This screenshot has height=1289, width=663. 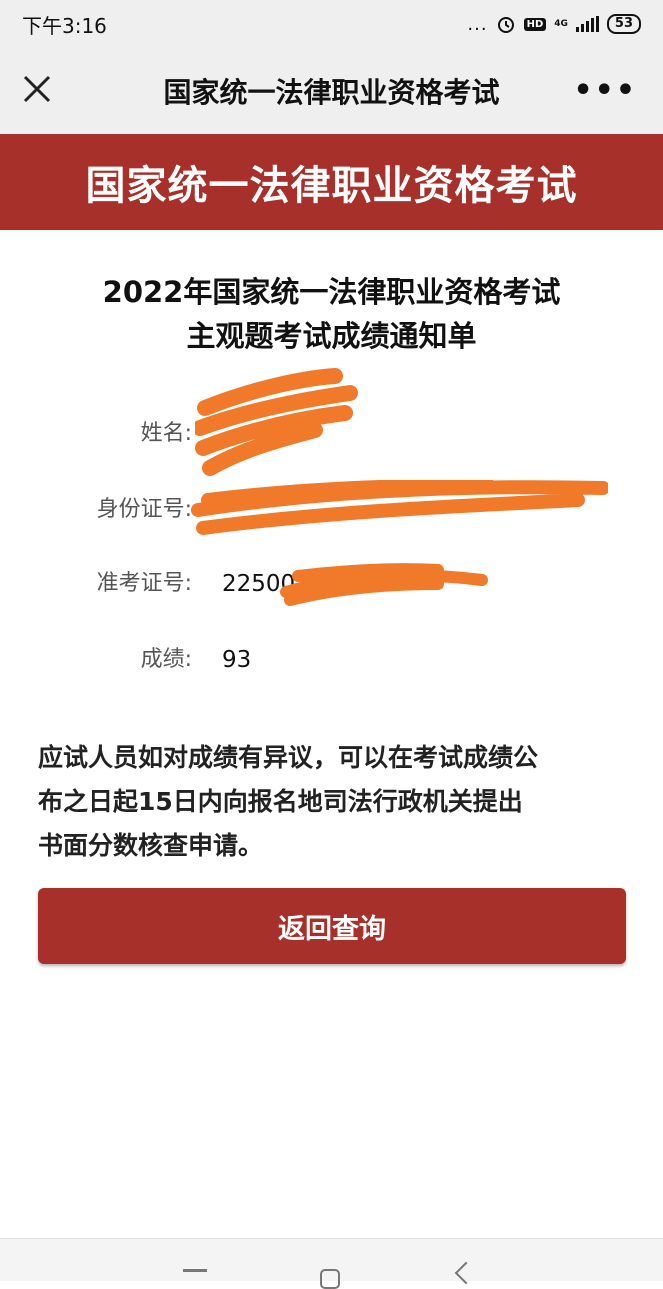 I want to click on notice-line-3: 书面分数核查申请。, so click(x=151, y=845).